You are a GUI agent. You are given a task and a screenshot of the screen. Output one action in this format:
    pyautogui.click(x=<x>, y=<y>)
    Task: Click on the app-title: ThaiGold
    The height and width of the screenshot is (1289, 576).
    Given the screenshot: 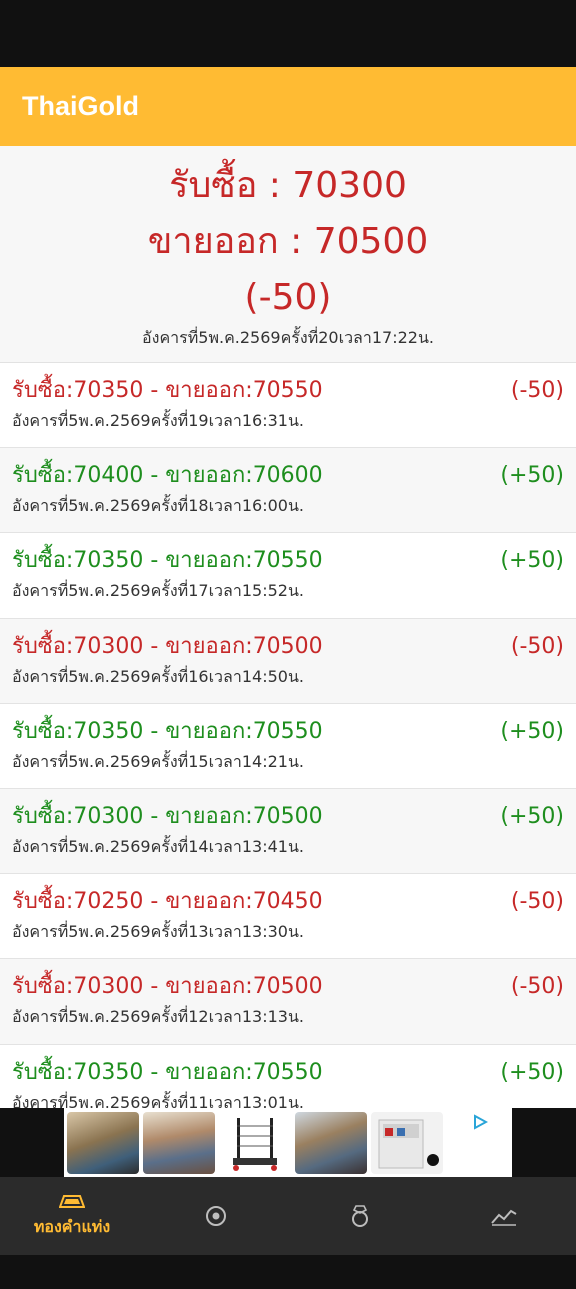 What is the action you would take?
    pyautogui.click(x=80, y=106)
    